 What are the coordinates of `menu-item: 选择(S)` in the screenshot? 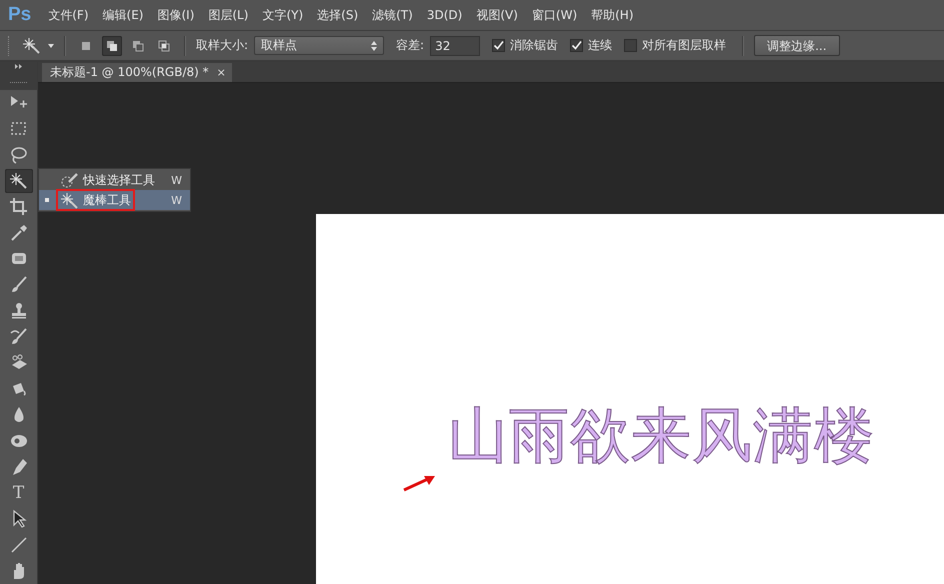 It's located at (338, 15).